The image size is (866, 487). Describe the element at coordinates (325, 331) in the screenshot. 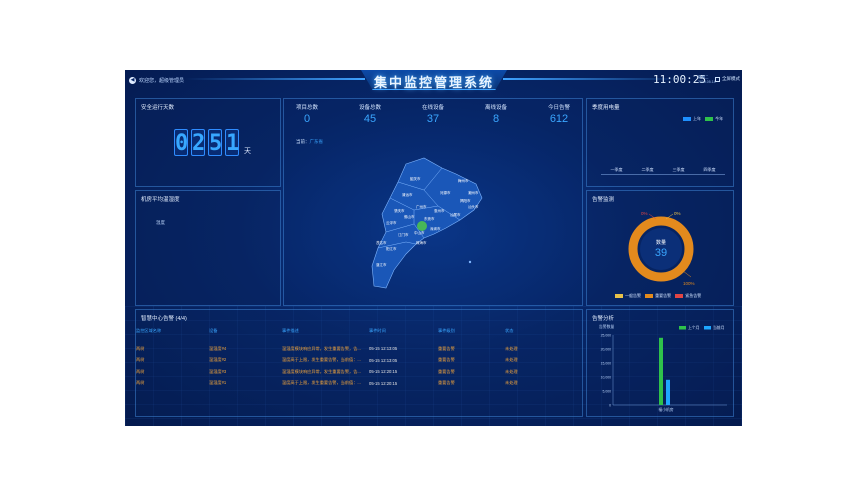

I see `column-header: 事件描述` at that location.